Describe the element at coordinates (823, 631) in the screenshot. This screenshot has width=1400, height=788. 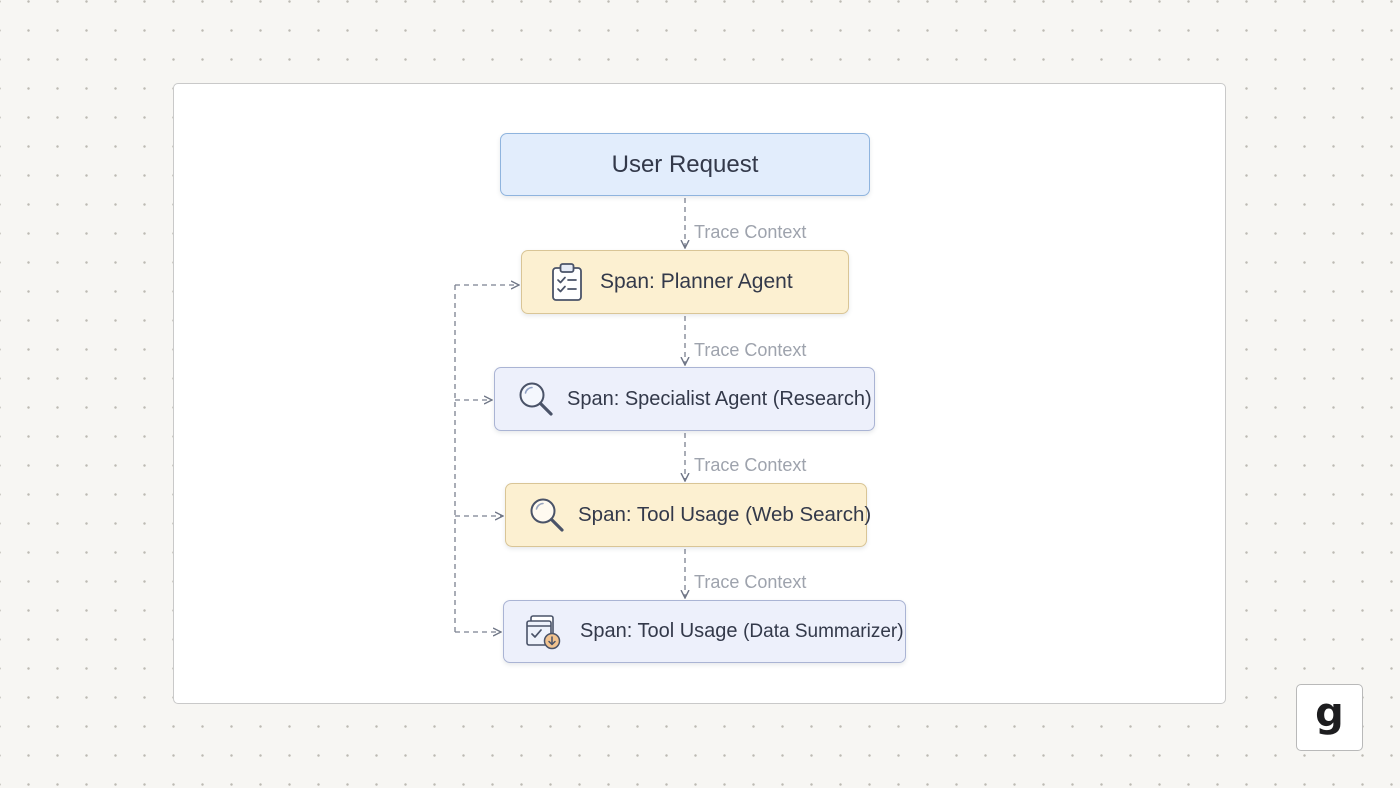
I see `node-label-sub: (Data Summarizer)` at that location.